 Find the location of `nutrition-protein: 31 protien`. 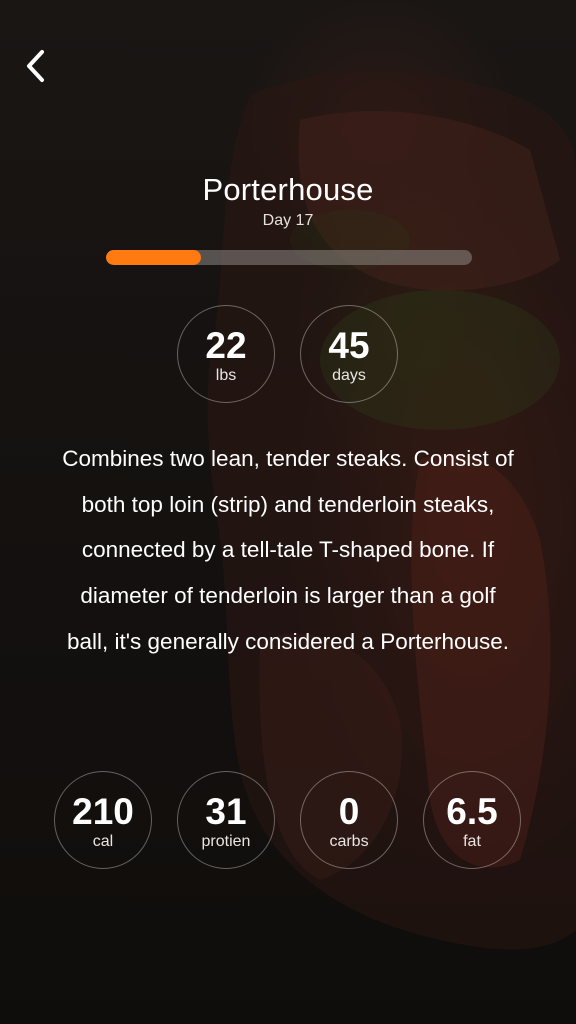

nutrition-protein: 31 protien is located at coordinates (226, 820).